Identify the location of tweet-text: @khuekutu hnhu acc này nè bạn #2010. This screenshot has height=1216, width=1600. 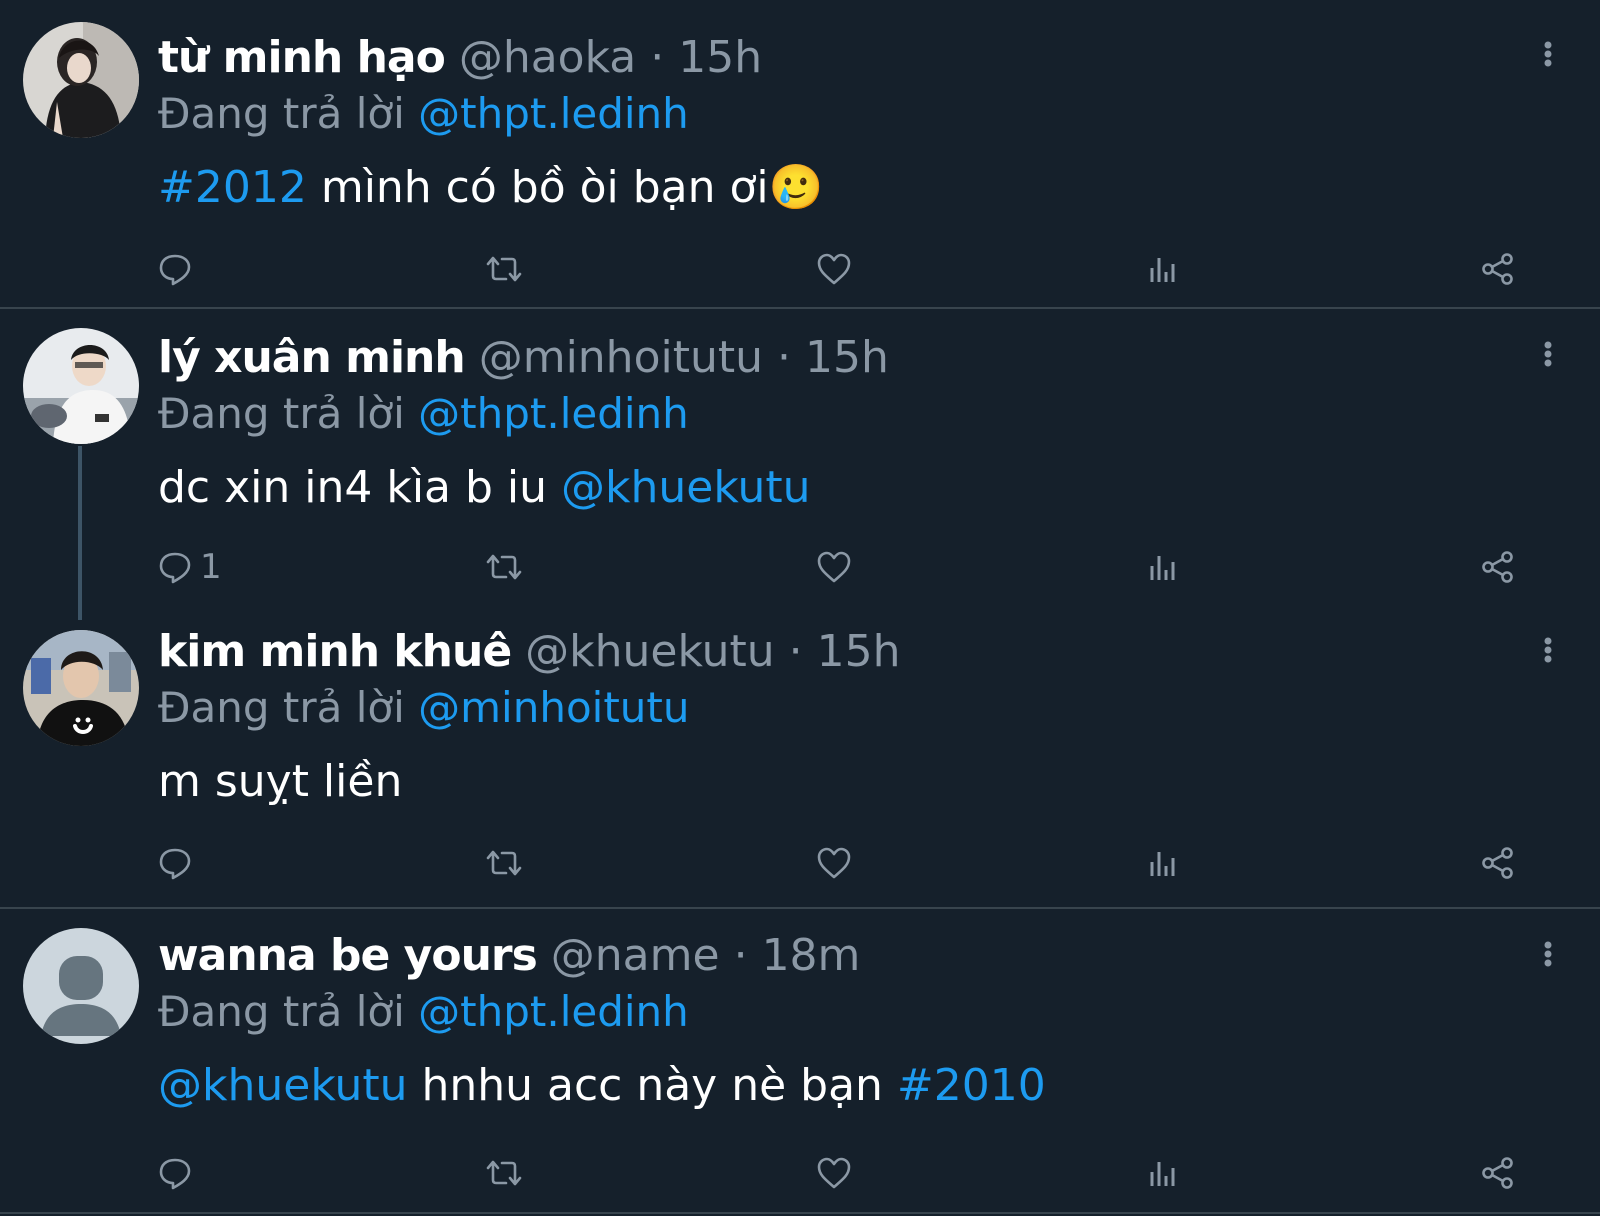
(602, 1086).